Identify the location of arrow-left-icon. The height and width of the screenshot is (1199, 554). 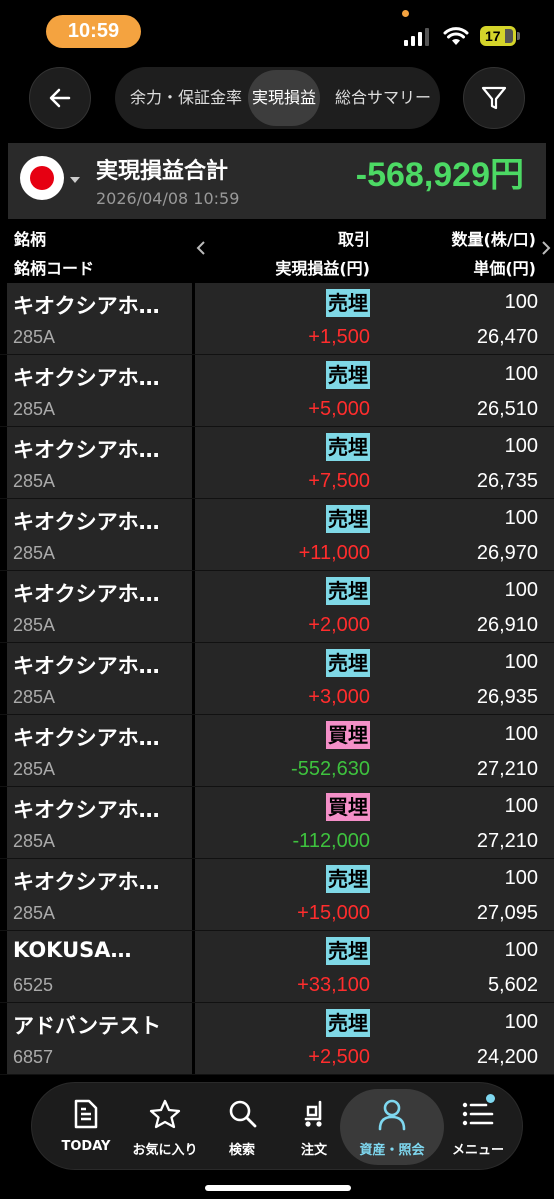
(60, 98).